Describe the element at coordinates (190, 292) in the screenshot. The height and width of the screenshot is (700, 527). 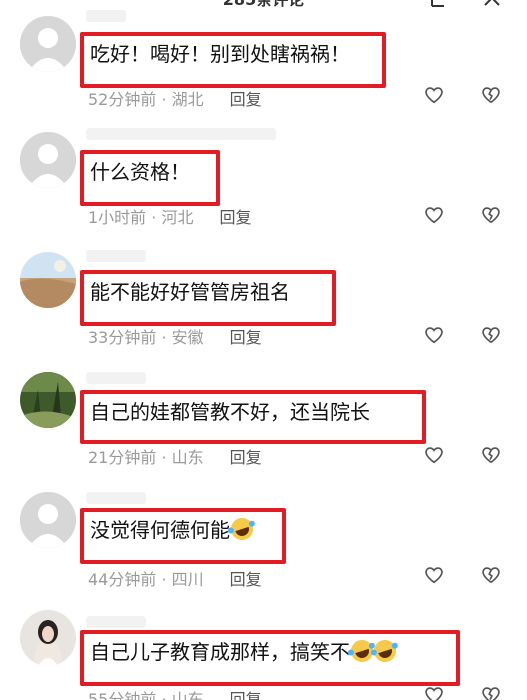
I see `comment-text: 能不能好好管管房祖名` at that location.